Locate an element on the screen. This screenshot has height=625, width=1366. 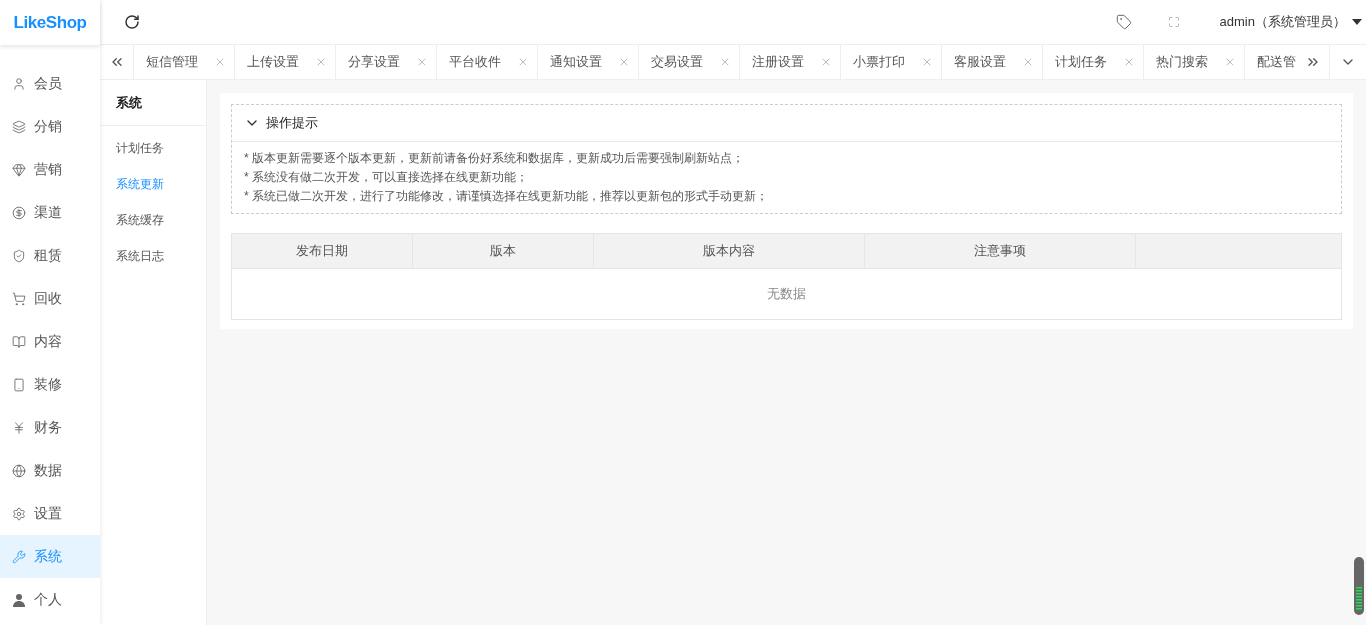
sidebar-item: 装修 is located at coordinates (50, 384).